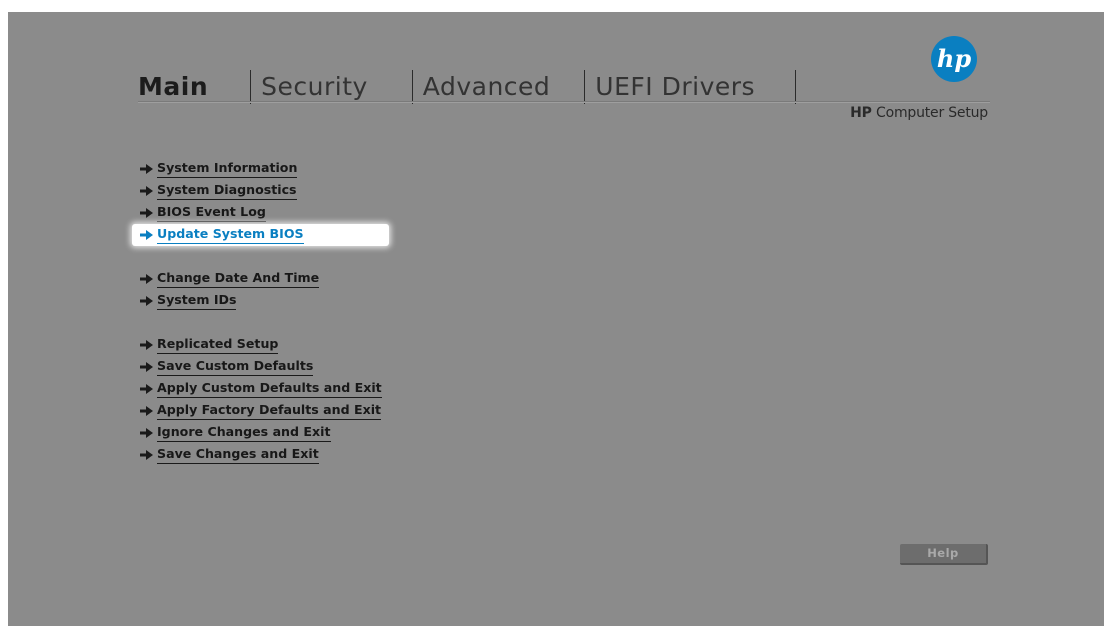  I want to click on menu-item-update-system-bios: Update System BIOS, so click(260, 235).